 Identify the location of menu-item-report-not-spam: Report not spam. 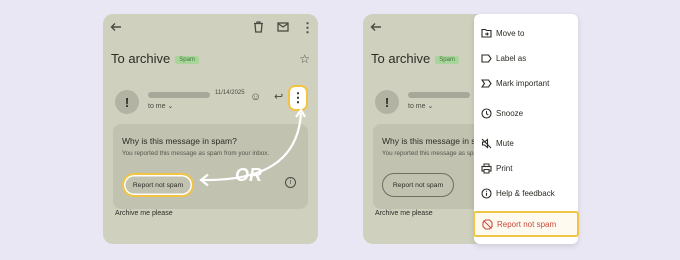
(526, 224).